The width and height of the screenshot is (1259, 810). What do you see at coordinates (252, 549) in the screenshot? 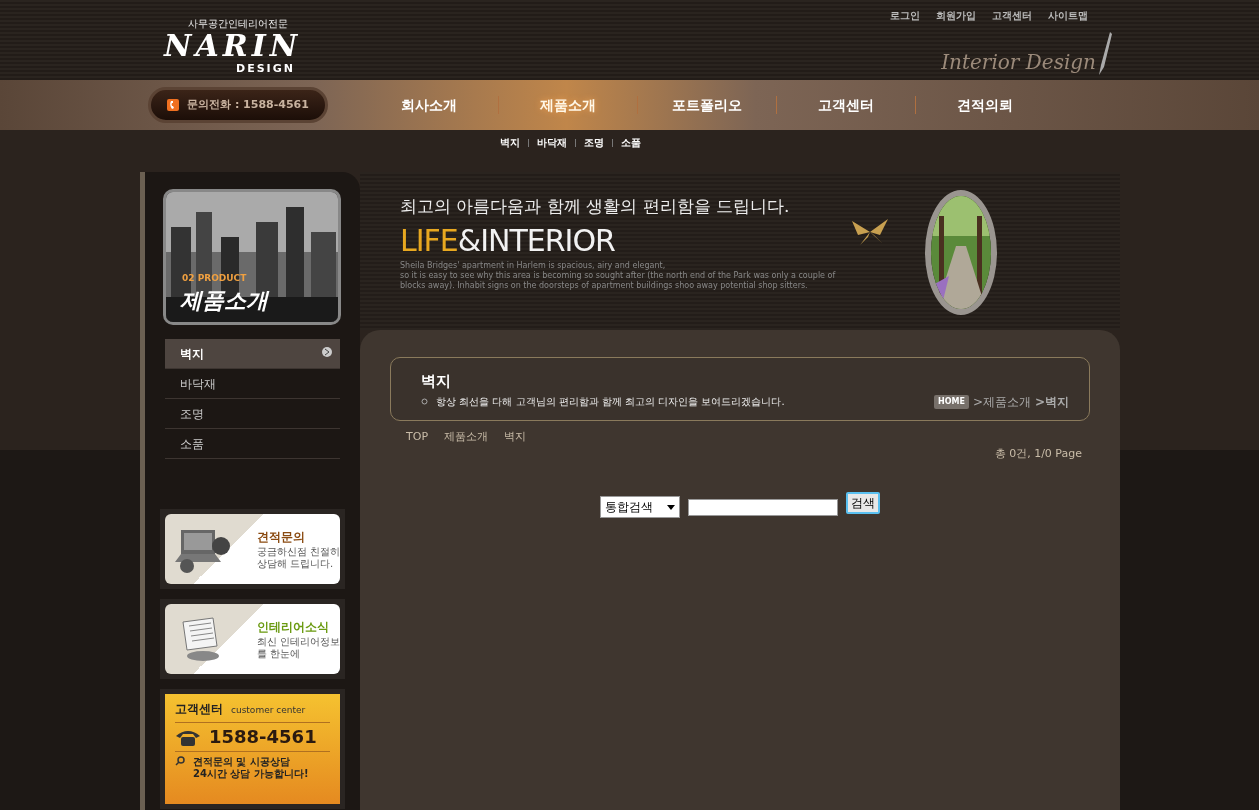
I see `side-banner: 견적문의 궁금하신점 친절히 상담해 드립니다.` at bounding box center [252, 549].